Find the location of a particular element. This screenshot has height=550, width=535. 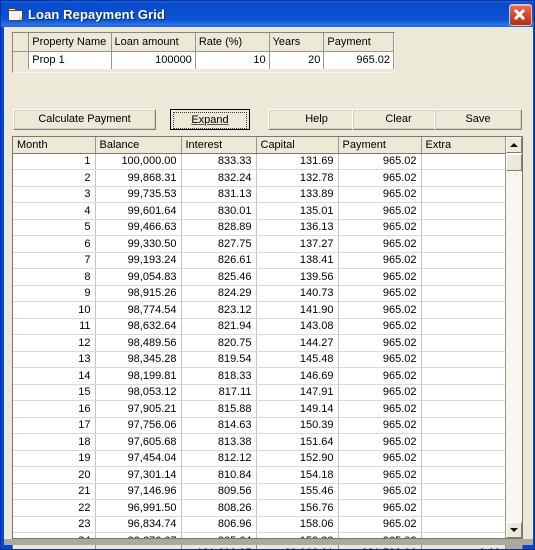

column-header-extra: Extra is located at coordinates (463, 145).